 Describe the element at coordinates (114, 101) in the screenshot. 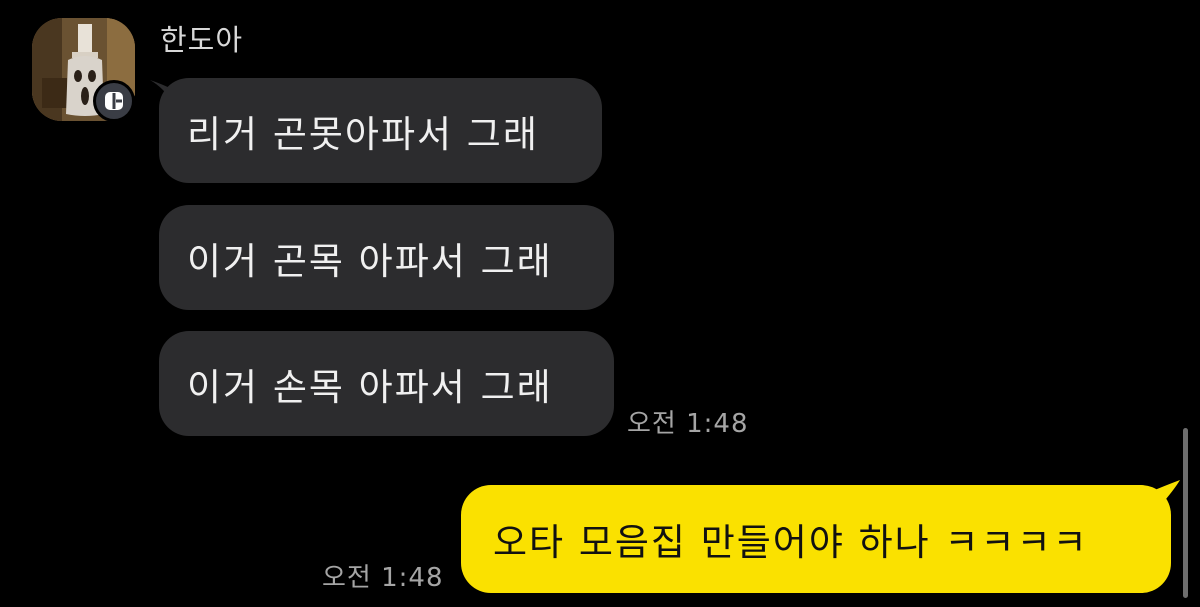

I see `kakao-chat-badge-icon` at that location.